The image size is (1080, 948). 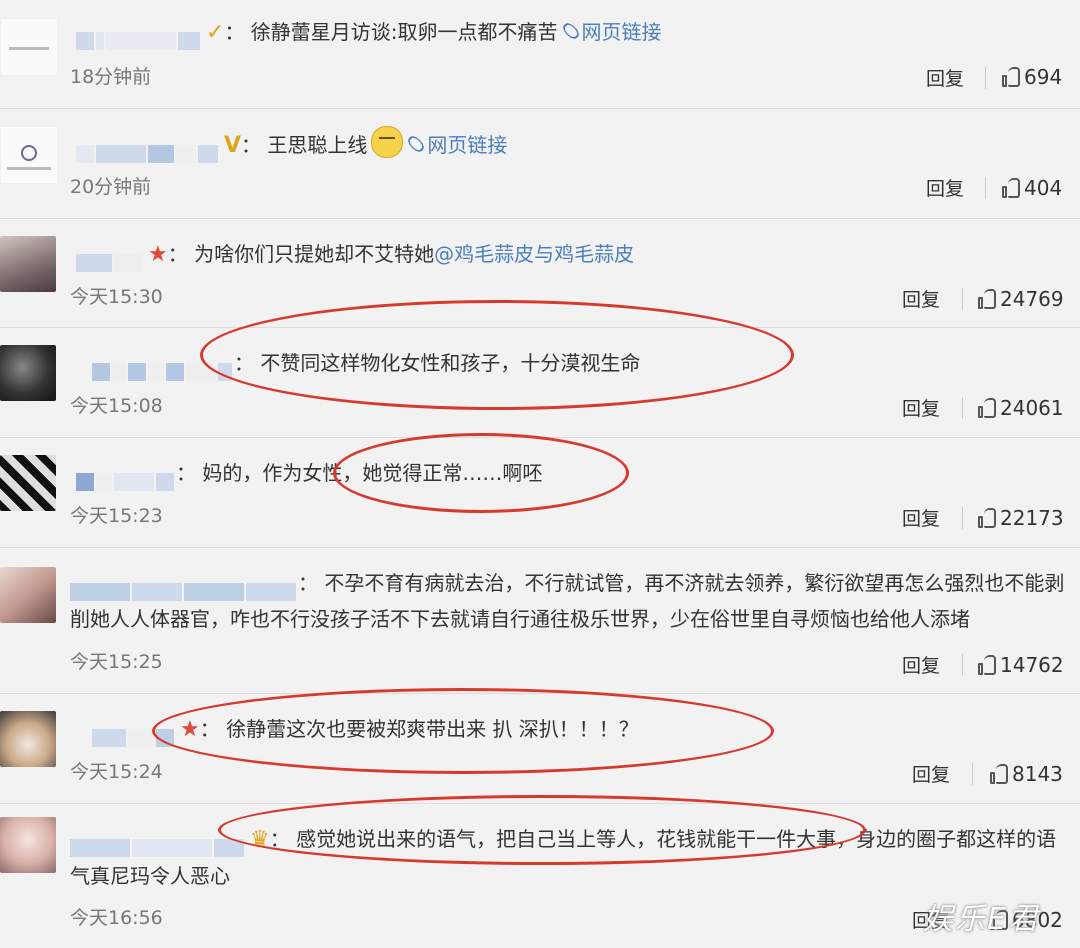 I want to click on comment-text-line: ★： 为啥你们只提她却不艾特她@鸡毛蒜皮与鸡毛蒜皮, so click(x=576, y=254).